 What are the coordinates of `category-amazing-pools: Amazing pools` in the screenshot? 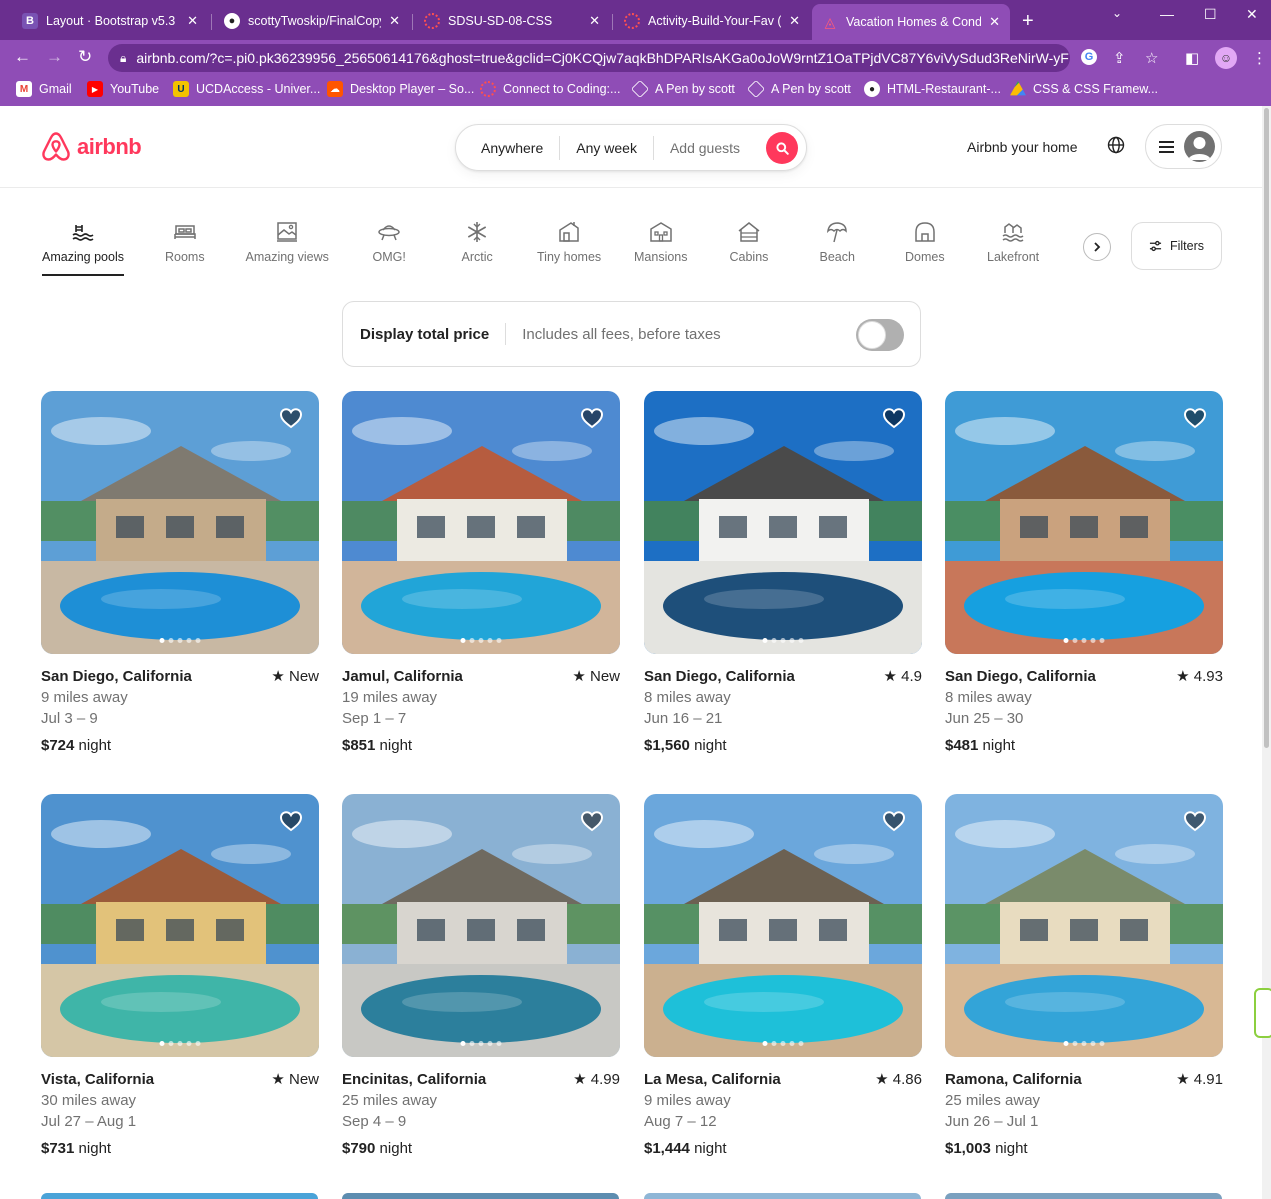 It's located at (83, 248).